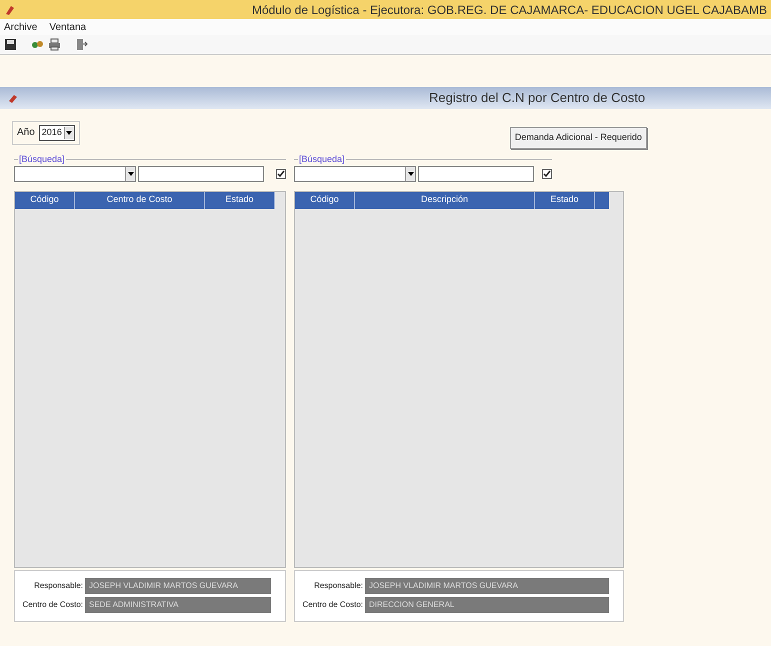  Describe the element at coordinates (487, 605) in the screenshot. I see `cost-center-field: DIRECCION GENERAL` at that location.